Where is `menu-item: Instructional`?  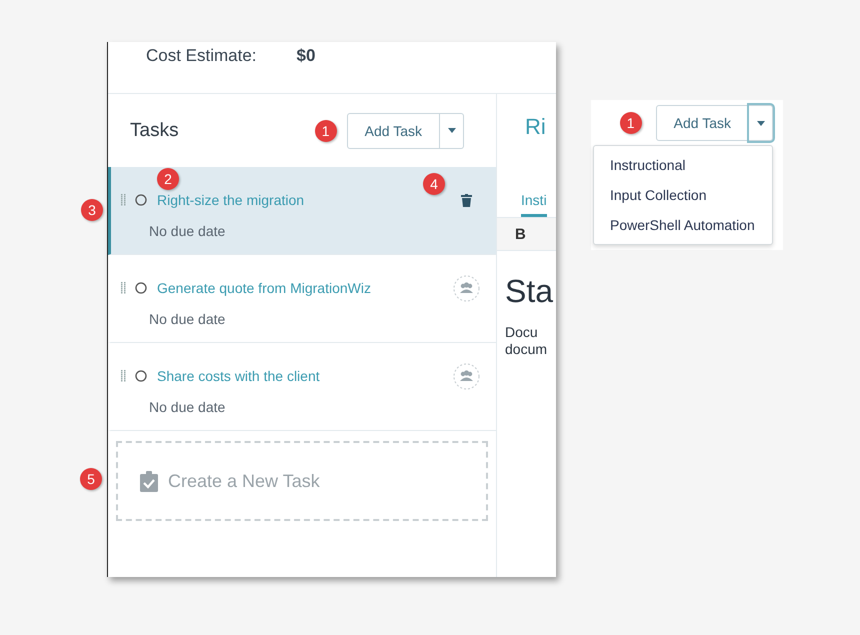
menu-item: Instructional is located at coordinates (683, 165).